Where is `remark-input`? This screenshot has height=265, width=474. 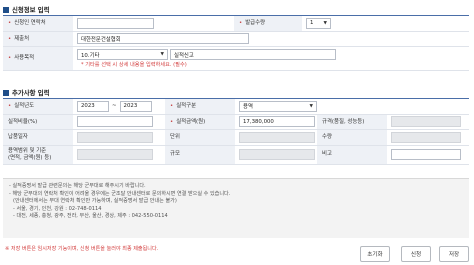
remark-input is located at coordinates (426, 154).